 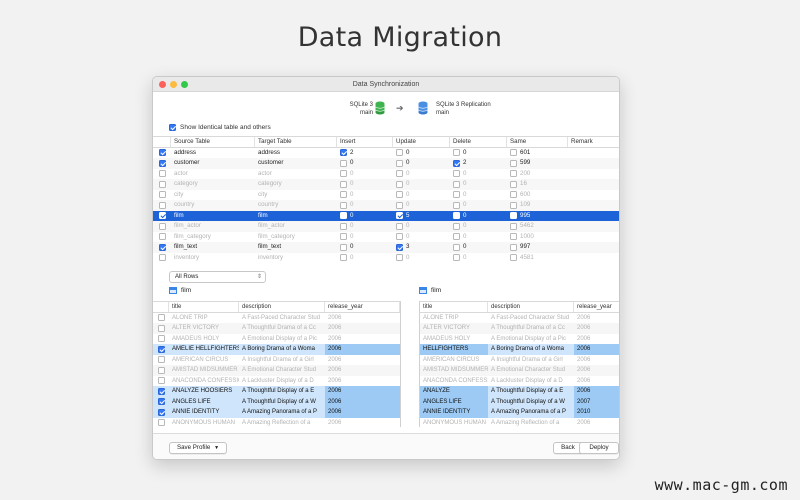 What do you see at coordinates (593, 142) in the screenshot?
I see `header-remark: Remark` at bounding box center [593, 142].